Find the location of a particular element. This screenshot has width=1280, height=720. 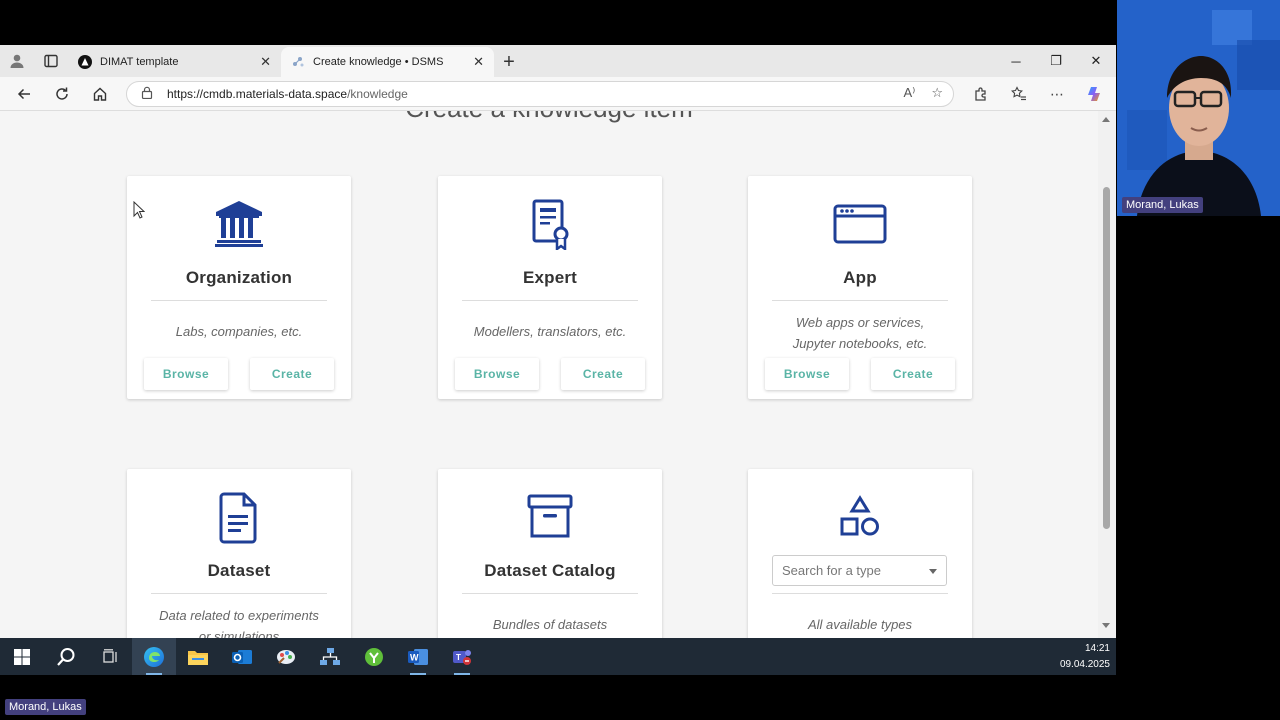

create-app-button: Create is located at coordinates (913, 374).